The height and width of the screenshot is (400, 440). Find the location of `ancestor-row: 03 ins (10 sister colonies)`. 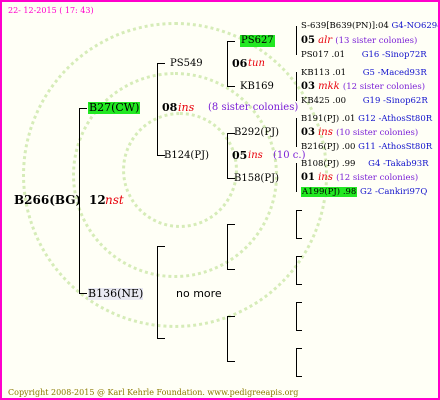

ancestor-row: 03 ins (10 sister colonies) is located at coordinates (359, 133).